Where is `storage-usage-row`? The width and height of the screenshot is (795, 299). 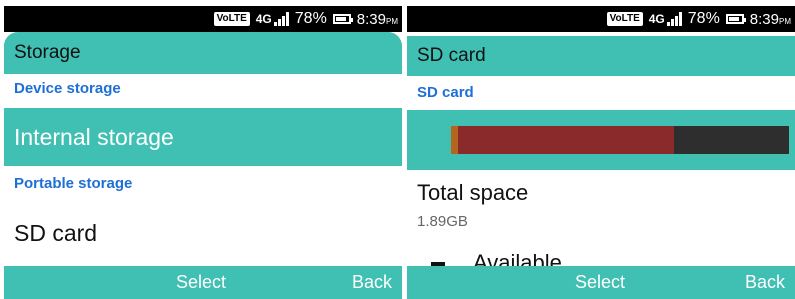 storage-usage-row is located at coordinates (601, 140).